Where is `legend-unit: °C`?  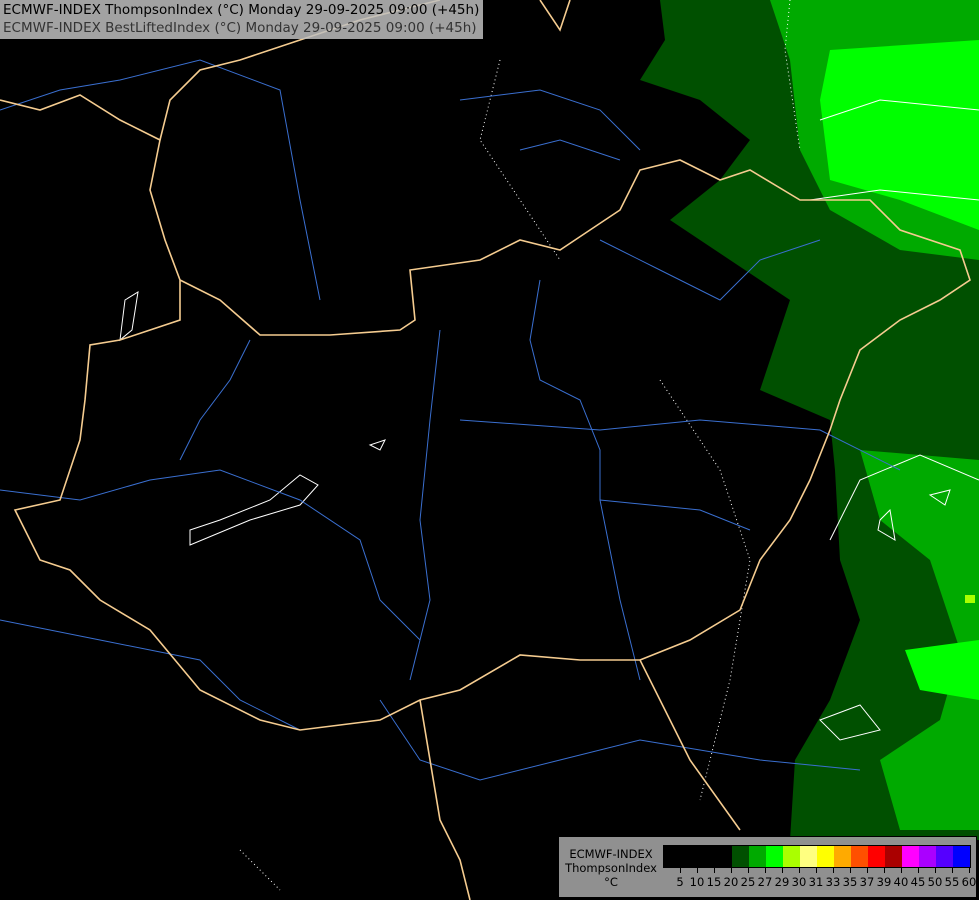 legend-unit: °C is located at coordinates (611, 882).